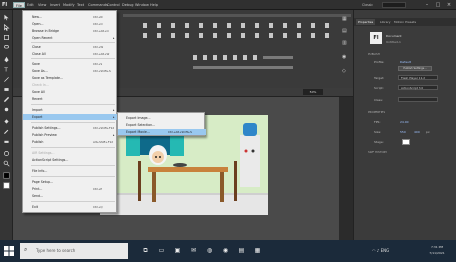 The image size is (456, 262). What do you see at coordinates (193, 250) in the screenshot?
I see `mail-icon: ✉` at bounding box center [193, 250].